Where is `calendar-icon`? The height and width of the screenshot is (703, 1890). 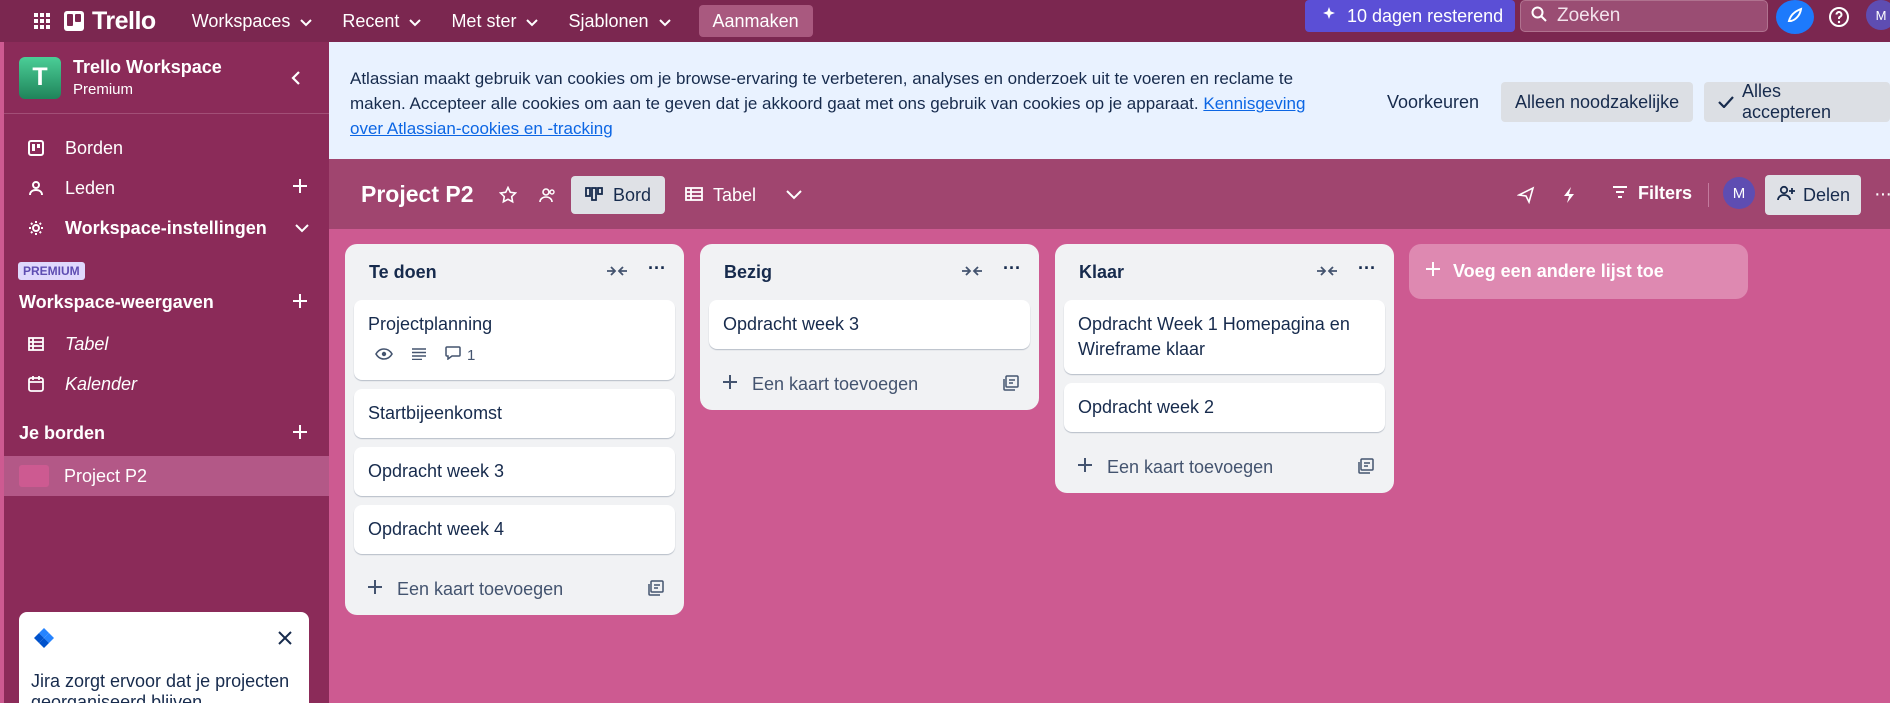
calendar-icon is located at coordinates (36, 384).